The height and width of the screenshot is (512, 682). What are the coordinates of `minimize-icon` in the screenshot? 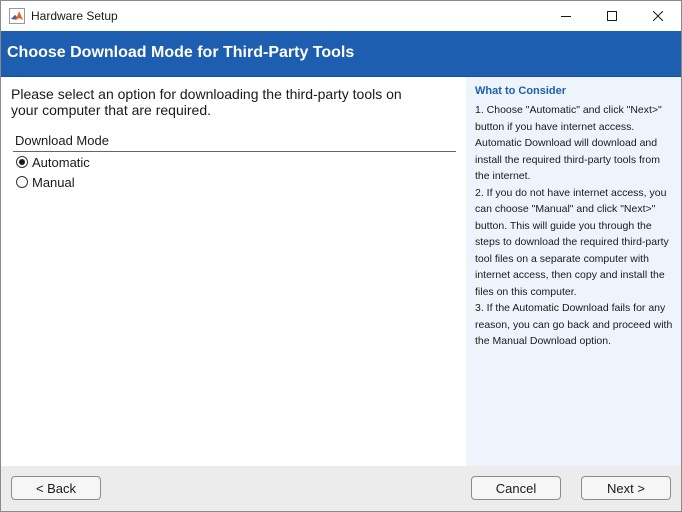 It's located at (566, 16).